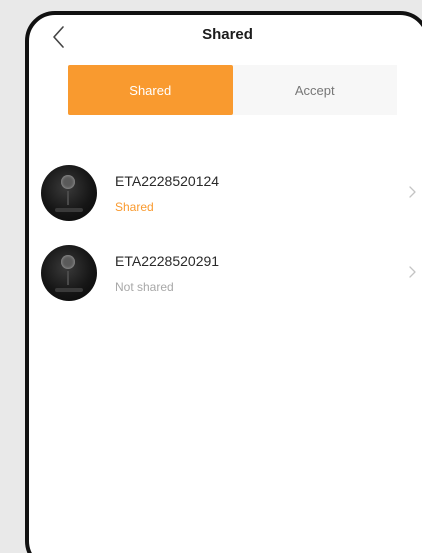  I want to click on list-item: ETA2228520124 Shared, so click(225, 197).